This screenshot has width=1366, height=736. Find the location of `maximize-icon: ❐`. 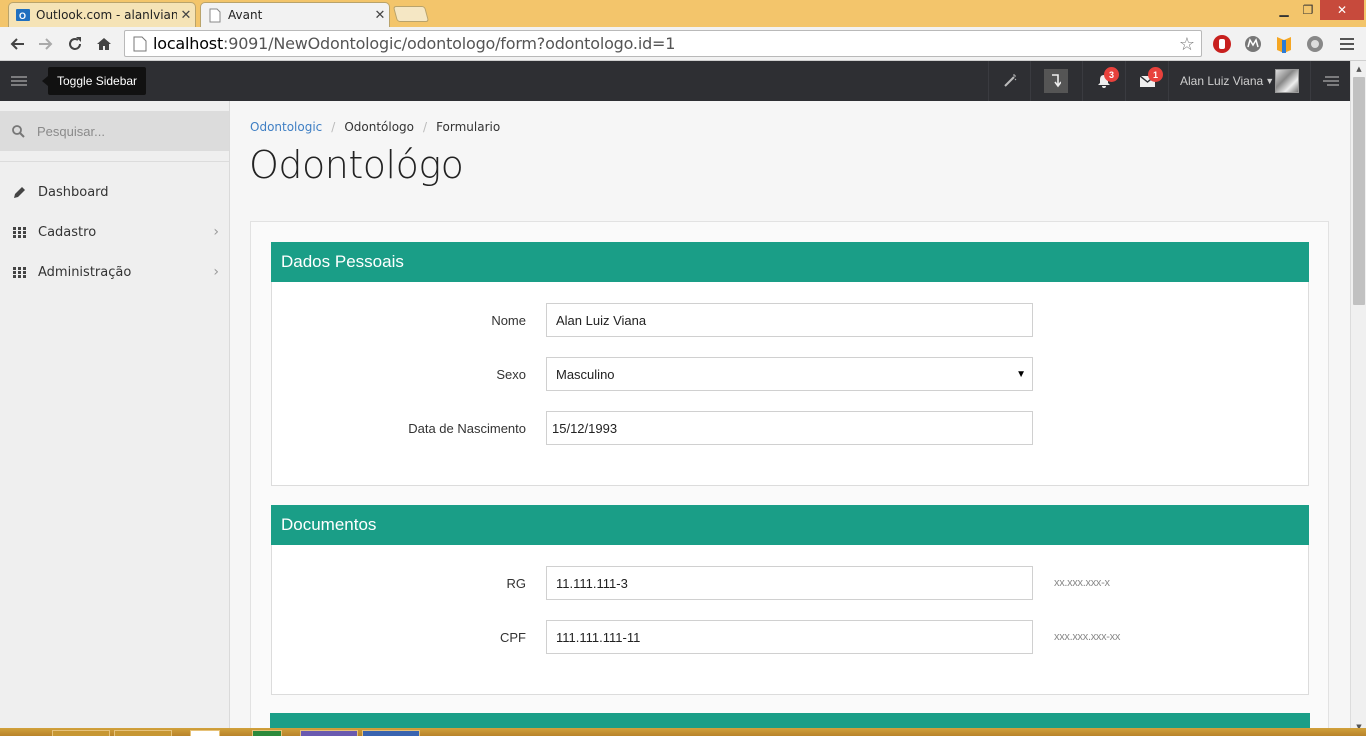

maximize-icon: ❐ is located at coordinates (1308, 10).